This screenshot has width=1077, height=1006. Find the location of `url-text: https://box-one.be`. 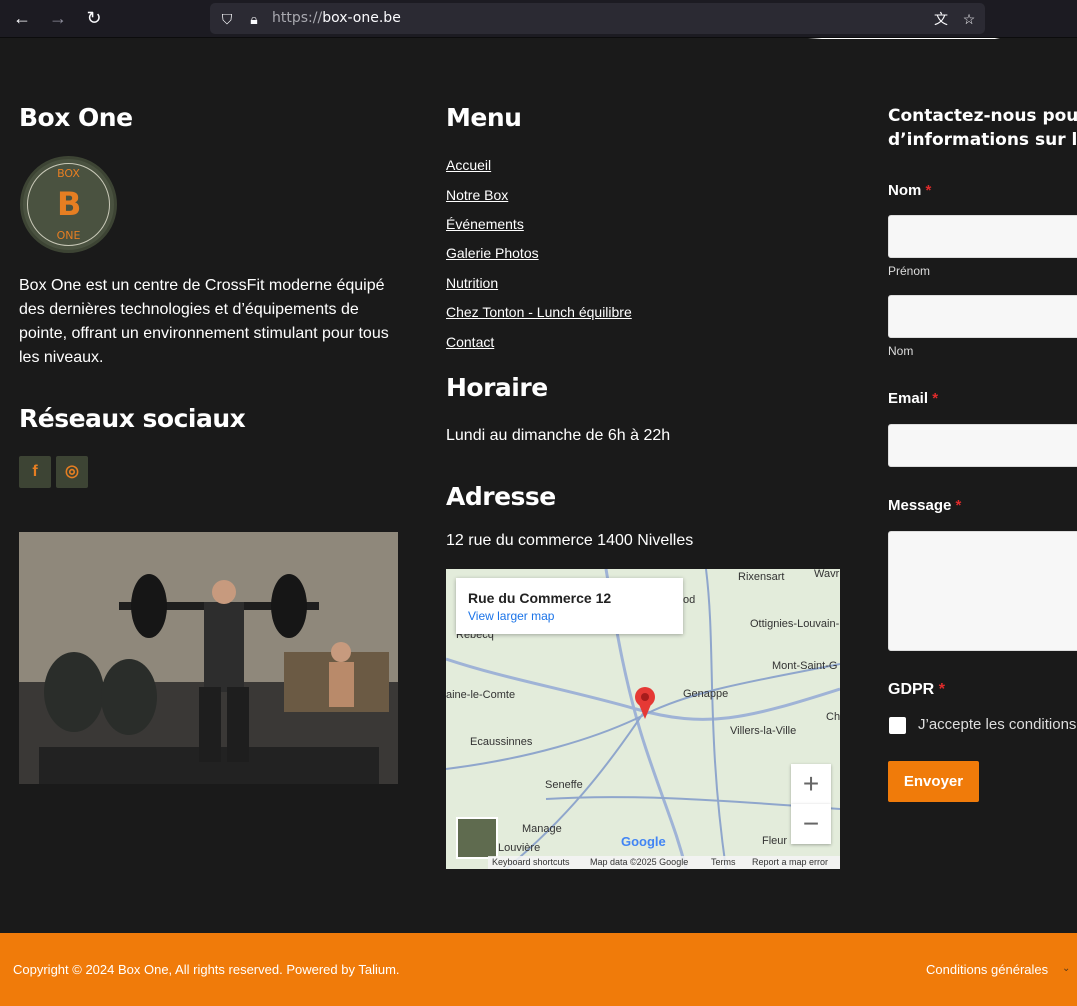

url-text: https://box-one.be is located at coordinates (336, 18).